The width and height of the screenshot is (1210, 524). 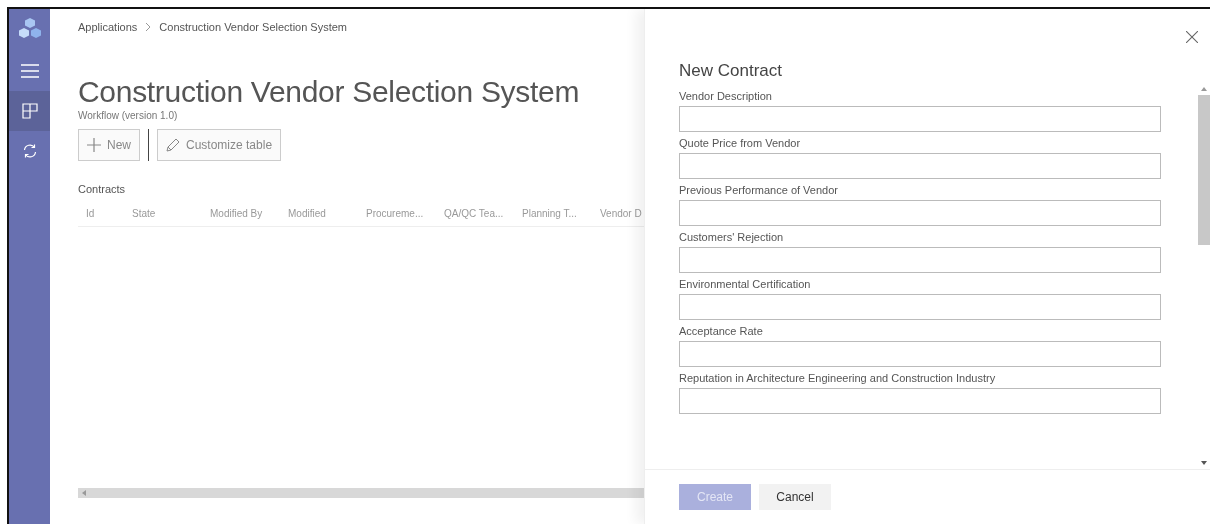 What do you see at coordinates (630, 213) in the screenshot?
I see `column-header: Vendor D` at bounding box center [630, 213].